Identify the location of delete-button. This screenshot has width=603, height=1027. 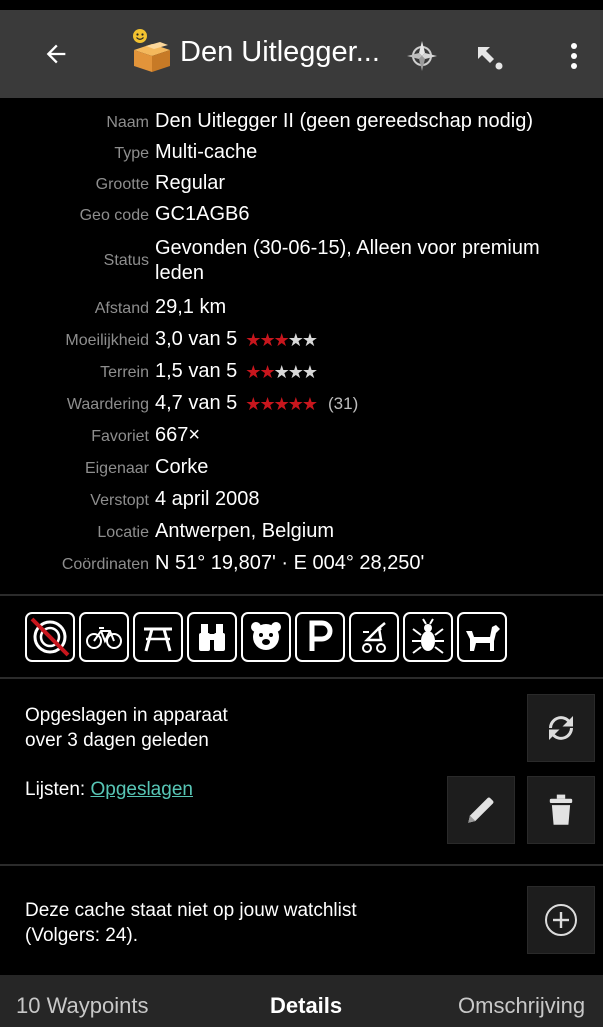
(561, 810).